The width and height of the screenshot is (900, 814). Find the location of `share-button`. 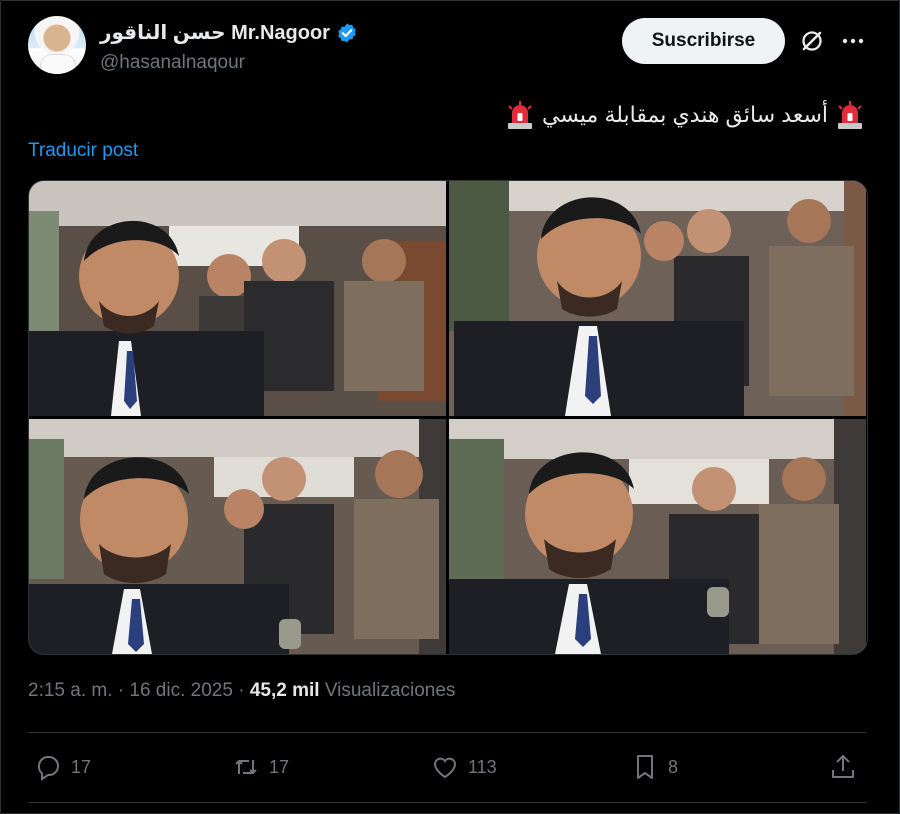

share-button is located at coordinates (843, 767).